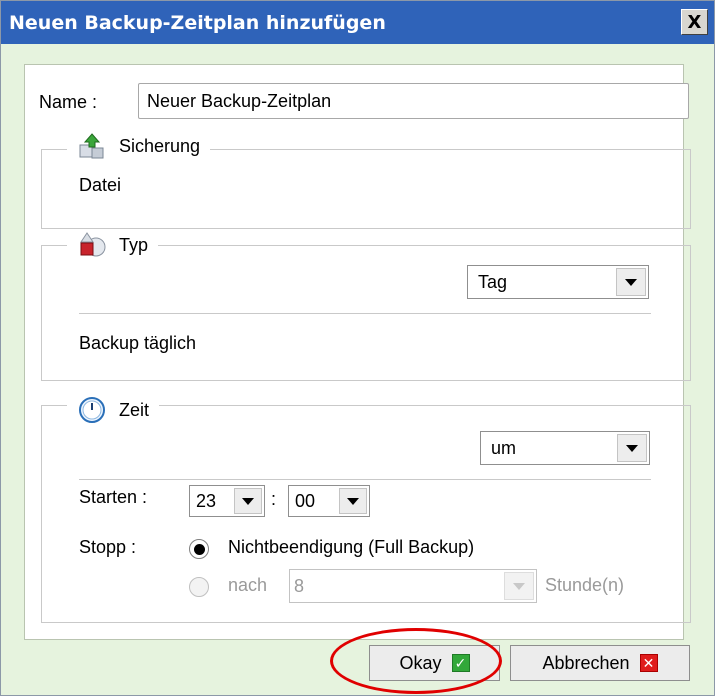  What do you see at coordinates (206, 500) in the screenshot?
I see `start-hour-value: 23` at bounding box center [206, 500].